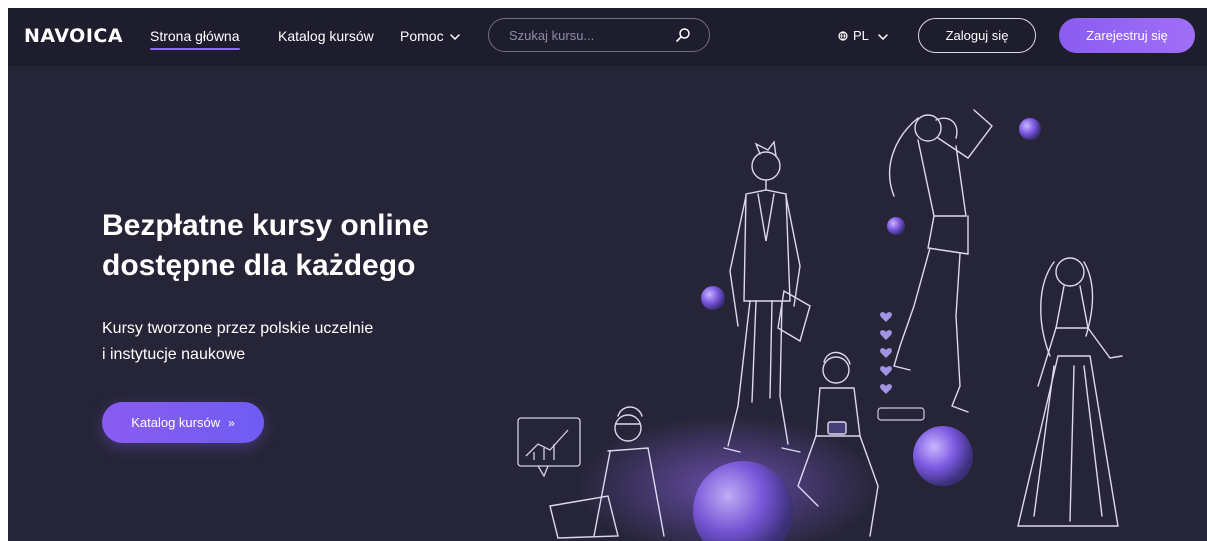 This screenshot has height=541, width=1207. I want to click on search-box, so click(599, 35).